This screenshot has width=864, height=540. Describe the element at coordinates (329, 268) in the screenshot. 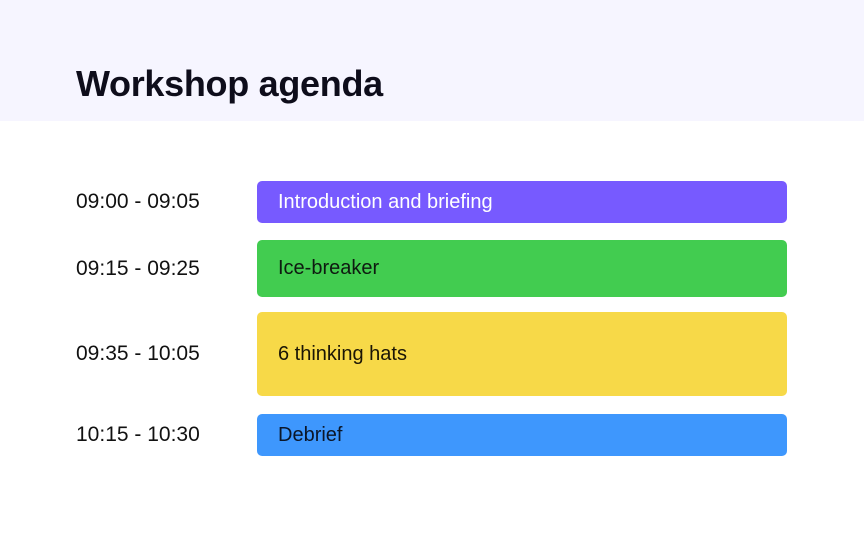

I see `agenda-item-label: Ice-breaker` at that location.